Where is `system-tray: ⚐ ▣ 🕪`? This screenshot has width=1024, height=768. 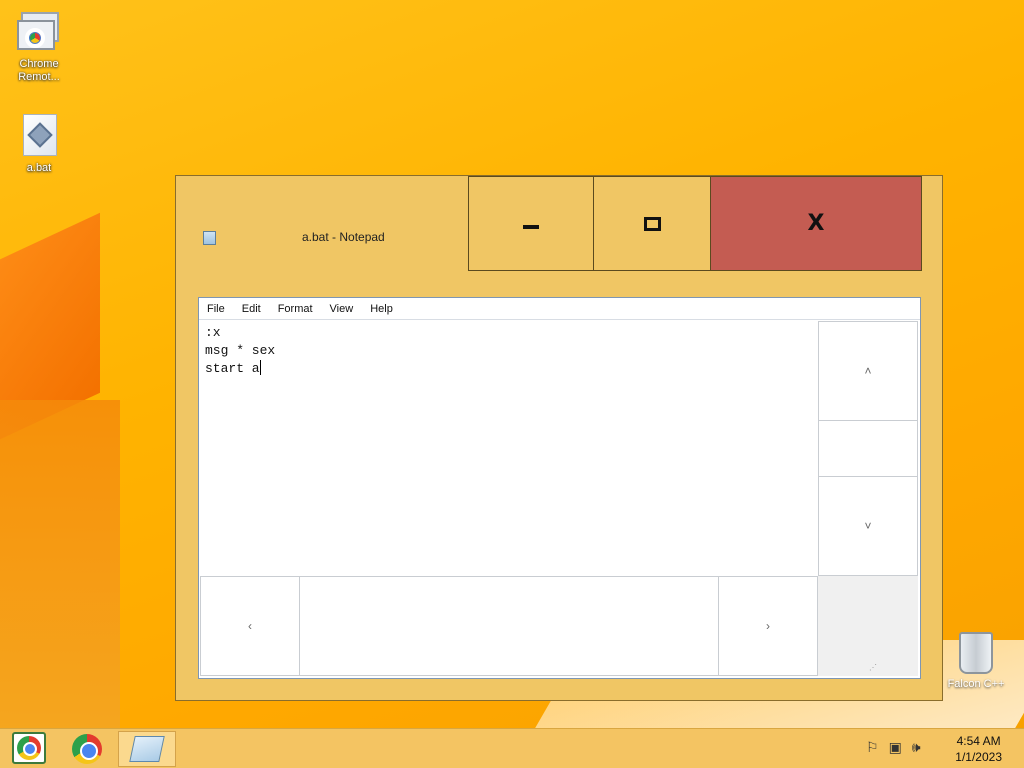
system-tray: ⚐ ▣ 🕪 is located at coordinates (893, 747).